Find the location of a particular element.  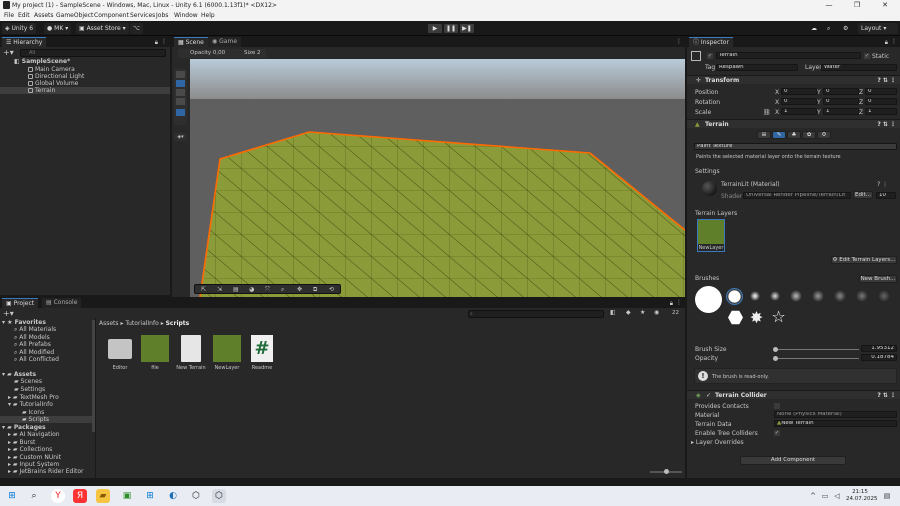

position-x-field: 0 is located at coordinates (799, 91).